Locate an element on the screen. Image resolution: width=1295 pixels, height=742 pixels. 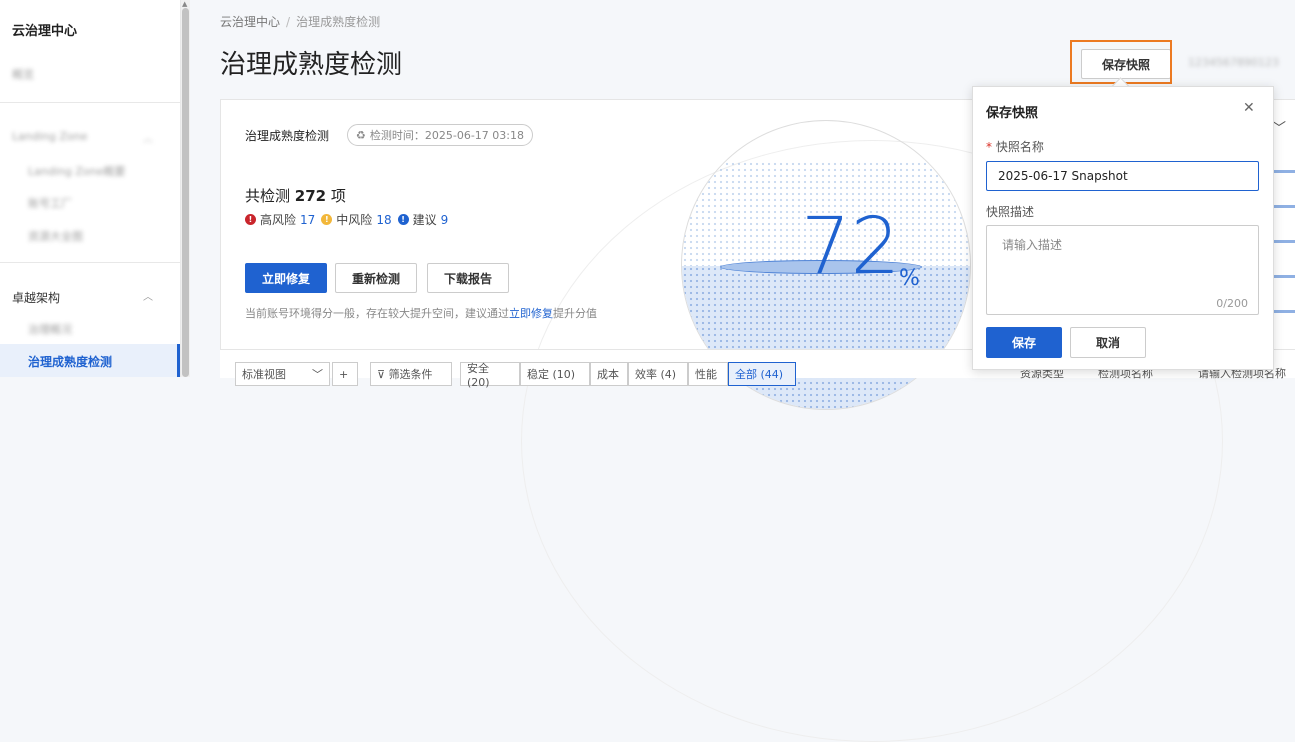
snapshot-name-label-text: 快照名称 is located at coordinates (1019, 147).